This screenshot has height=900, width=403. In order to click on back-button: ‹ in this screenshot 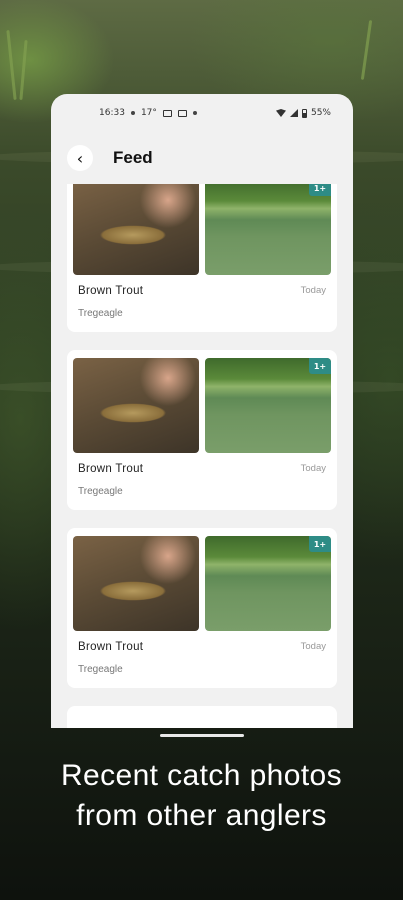, I will do `click(80, 158)`.